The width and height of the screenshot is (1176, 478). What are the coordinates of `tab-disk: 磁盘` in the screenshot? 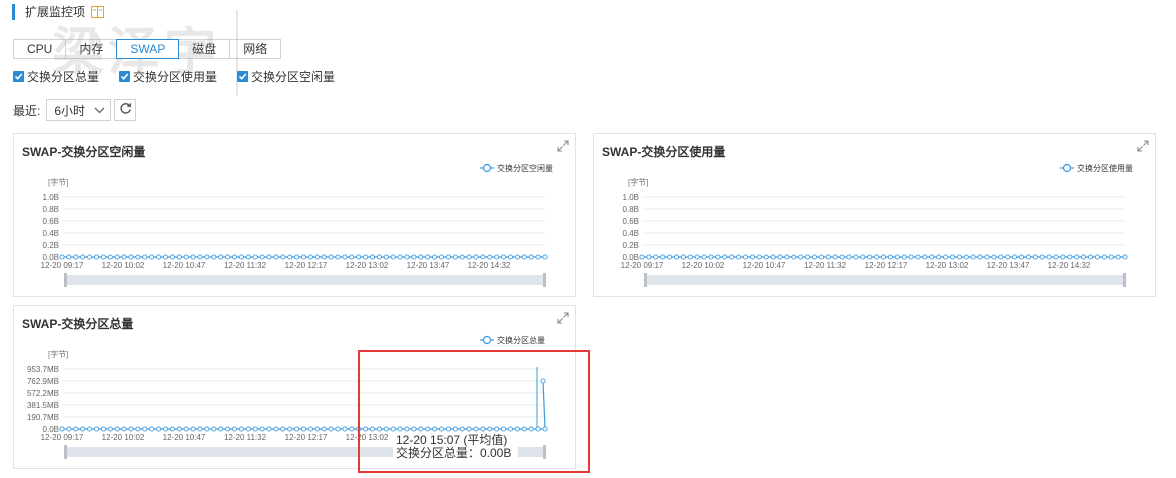 It's located at (204, 49).